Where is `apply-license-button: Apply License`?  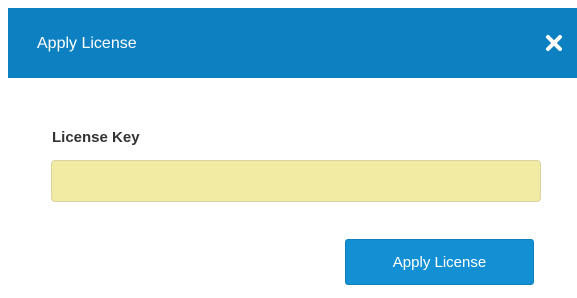 apply-license-button: Apply License is located at coordinates (439, 262).